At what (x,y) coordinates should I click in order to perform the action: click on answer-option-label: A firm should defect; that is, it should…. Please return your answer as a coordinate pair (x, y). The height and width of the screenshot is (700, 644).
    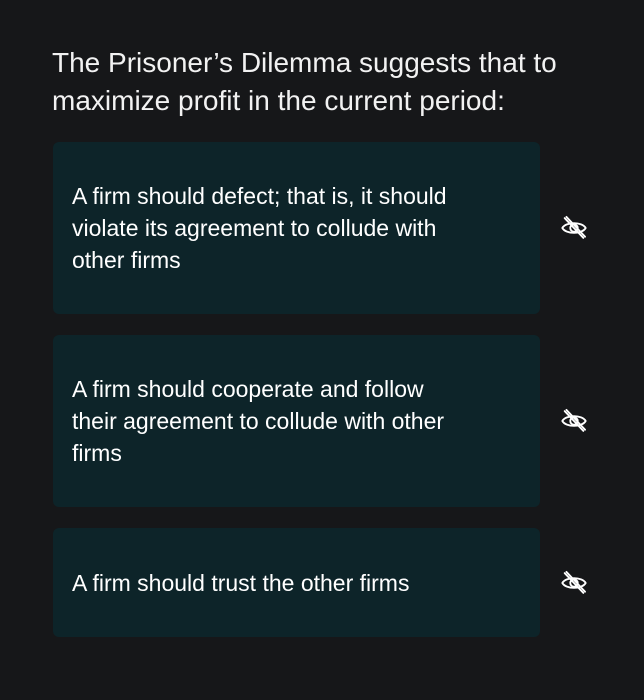
    Looking at the image, I should click on (259, 228).